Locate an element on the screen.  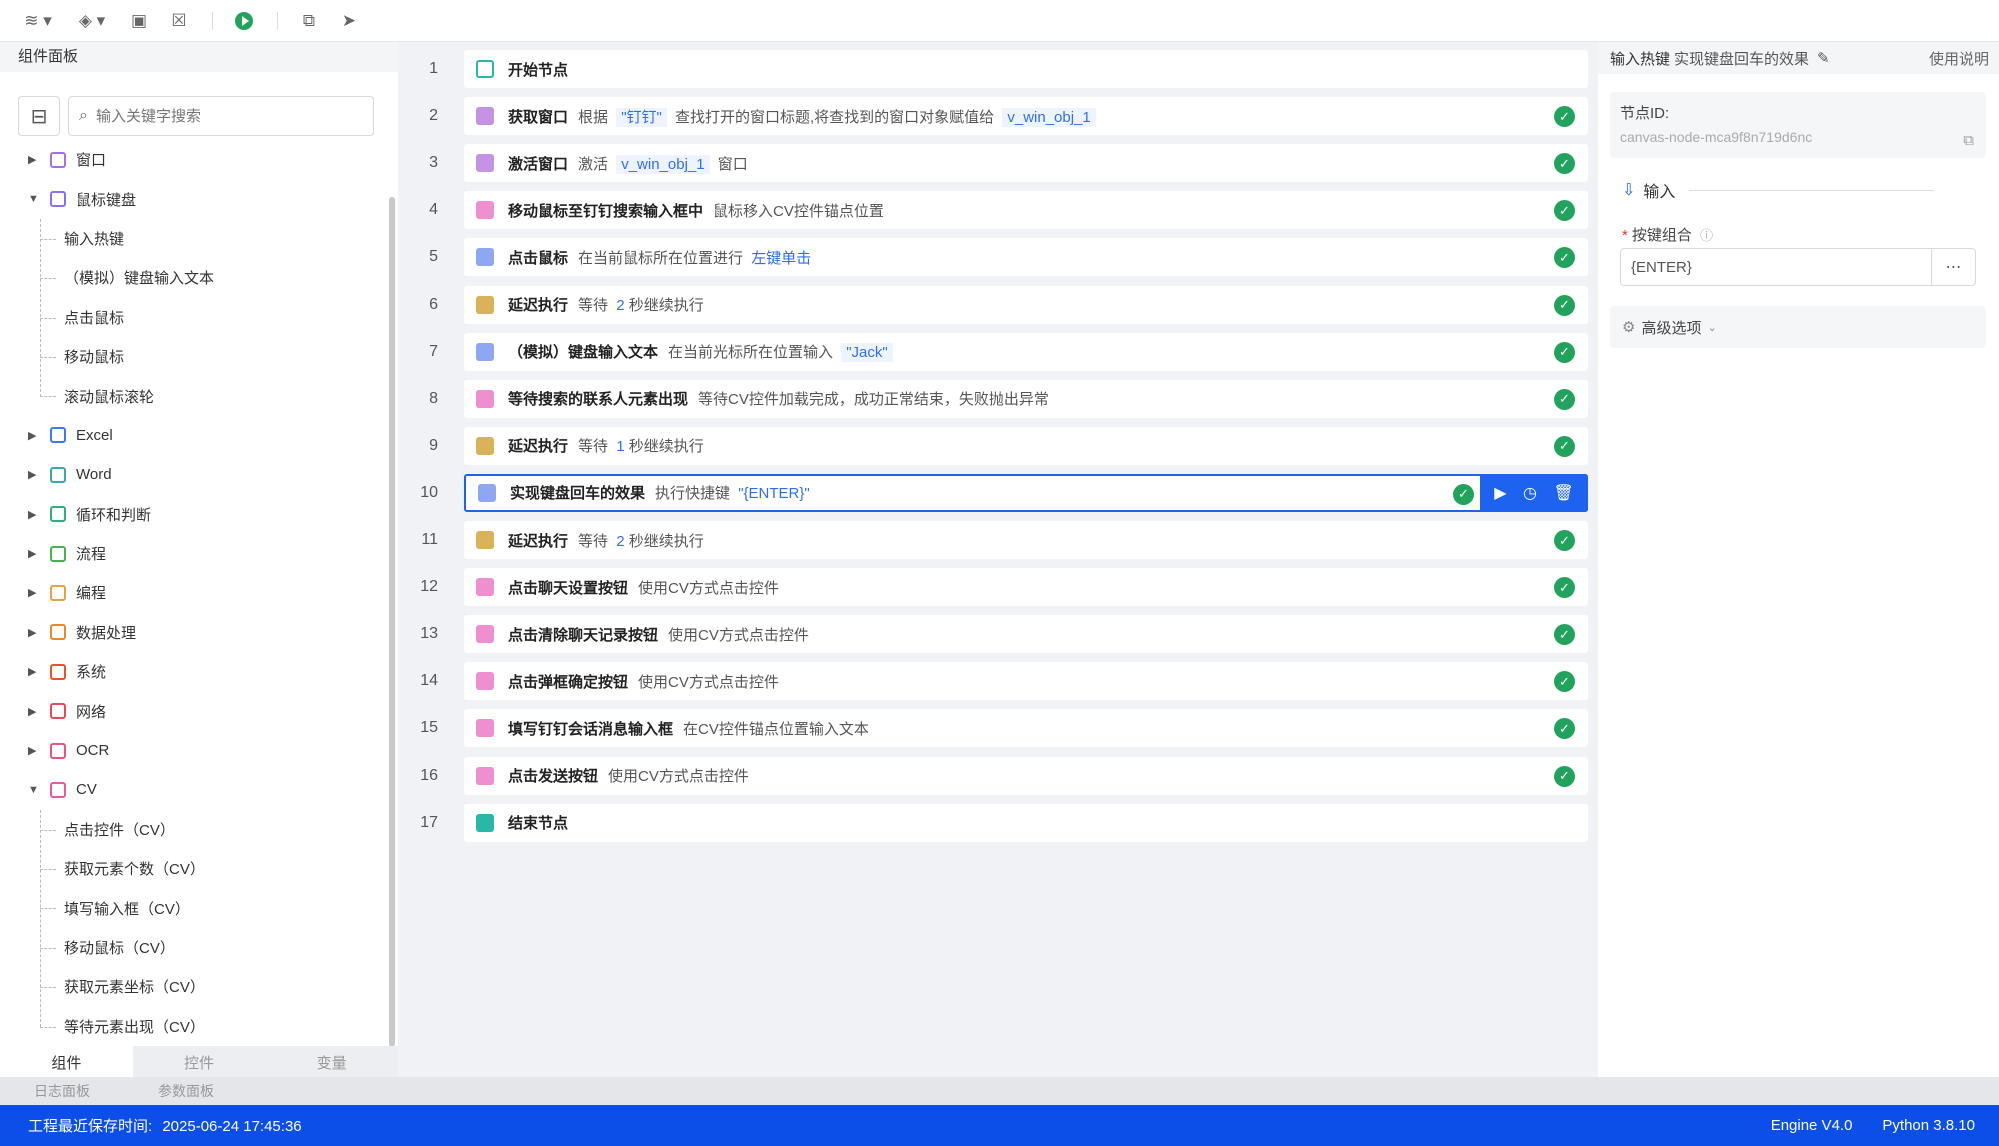
flow-node: （模拟）键盘输入文本 在当前光标所在位置输入 "Jack" ✓ is located at coordinates (1026, 351).